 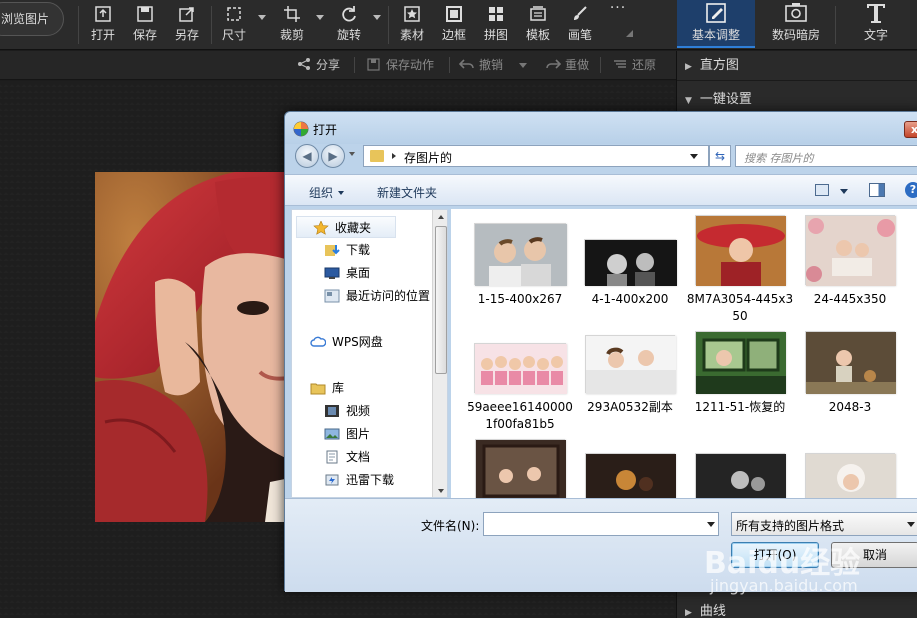 I want to click on scroll-up-icon, so click(x=441, y=217).